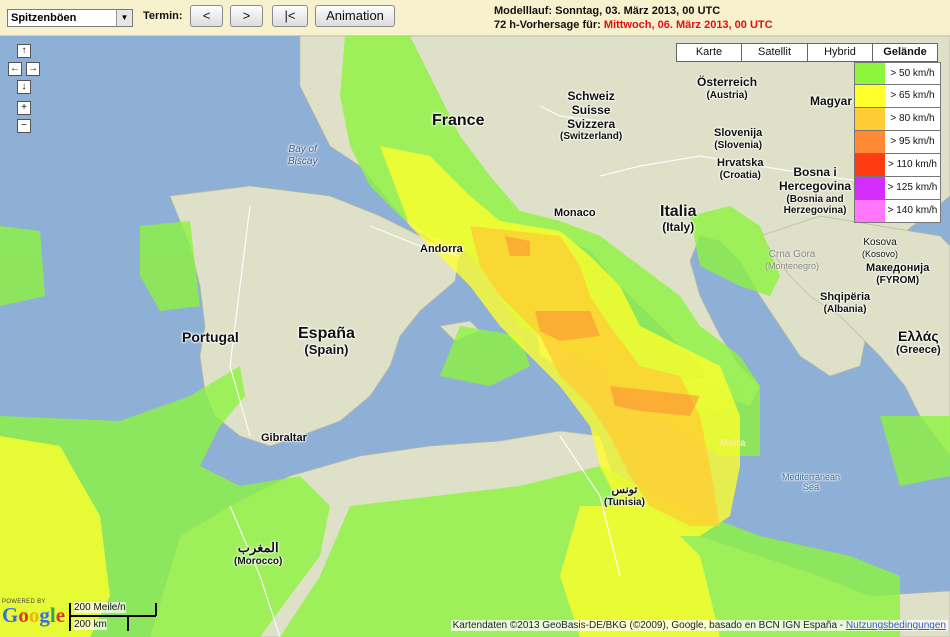 This screenshot has height=637, width=950. What do you see at coordinates (774, 52) in the screenshot?
I see `map-type-satellit: Satellit` at bounding box center [774, 52].